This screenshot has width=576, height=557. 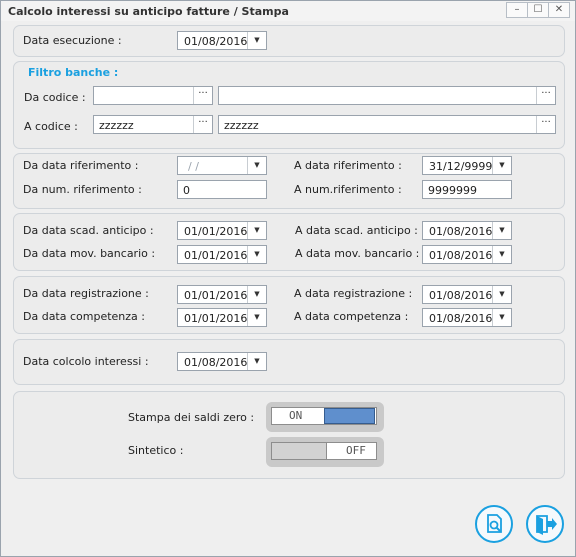 I want to click on execution-panel: Data esecuzione : 01/08/2016 ▼, so click(x=289, y=41).